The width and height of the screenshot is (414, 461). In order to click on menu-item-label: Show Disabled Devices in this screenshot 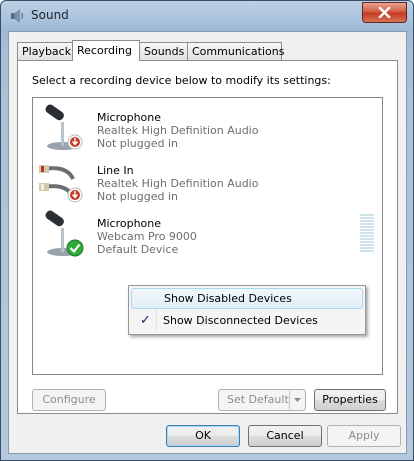, I will do `click(228, 298)`.